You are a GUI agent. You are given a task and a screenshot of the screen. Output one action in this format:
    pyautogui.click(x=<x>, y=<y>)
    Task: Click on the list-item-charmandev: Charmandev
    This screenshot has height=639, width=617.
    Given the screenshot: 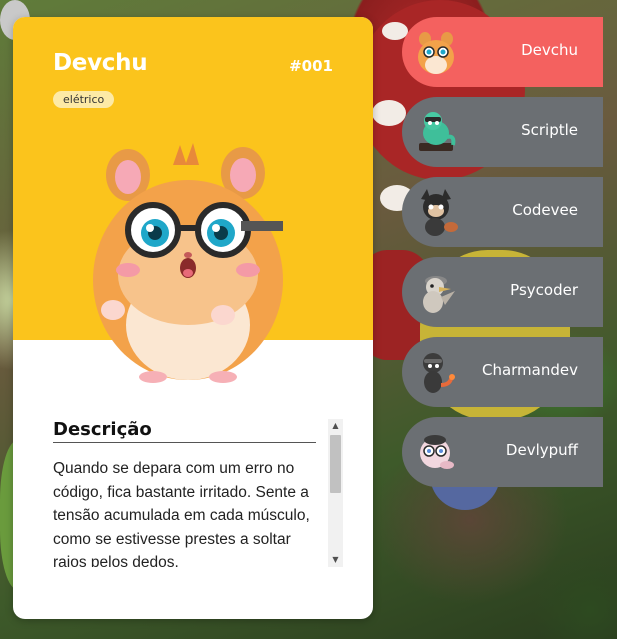 What is the action you would take?
    pyautogui.click(x=502, y=372)
    